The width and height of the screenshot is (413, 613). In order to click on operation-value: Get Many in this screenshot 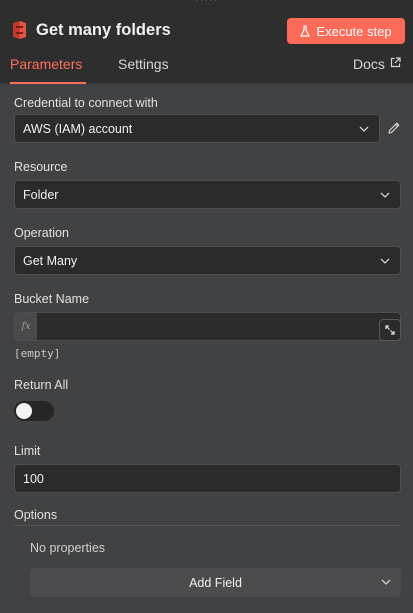, I will do `click(50, 260)`.